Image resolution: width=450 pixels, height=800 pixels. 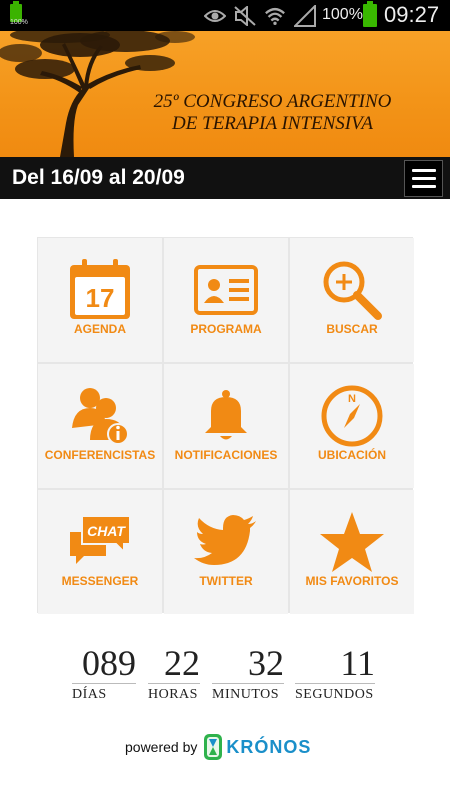 I want to click on event-dates: Del 16/09 al 20/09, so click(x=98, y=177).